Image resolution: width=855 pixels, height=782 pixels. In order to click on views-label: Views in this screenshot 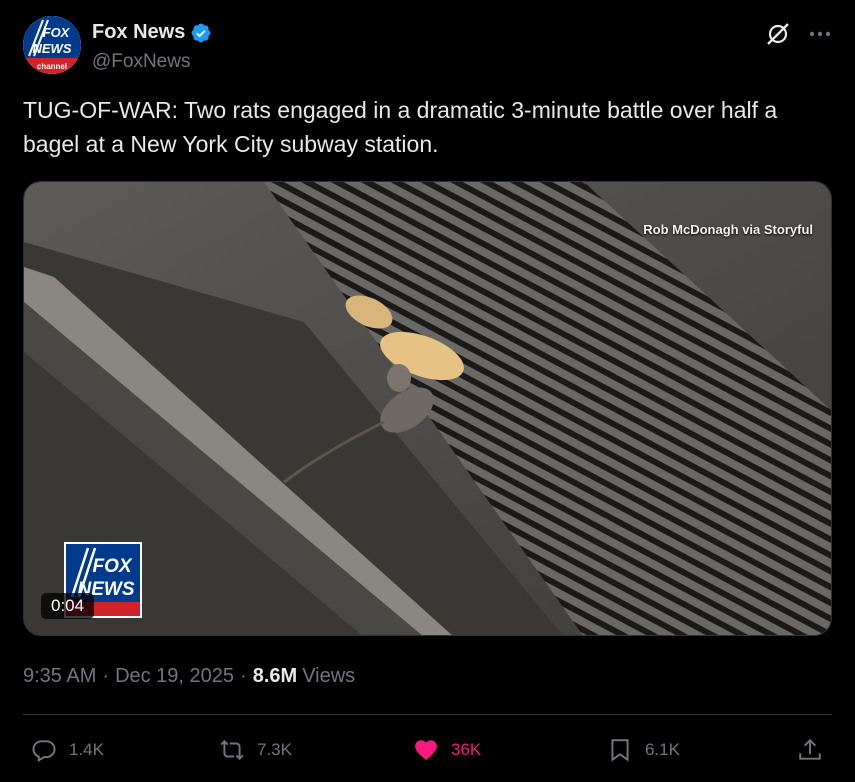, I will do `click(329, 676)`.